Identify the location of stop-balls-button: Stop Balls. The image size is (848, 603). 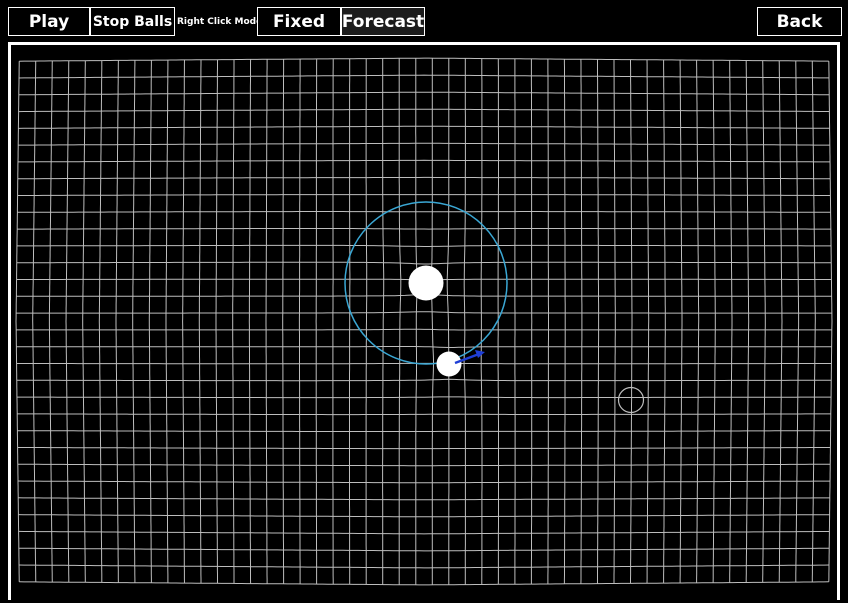
(132, 21).